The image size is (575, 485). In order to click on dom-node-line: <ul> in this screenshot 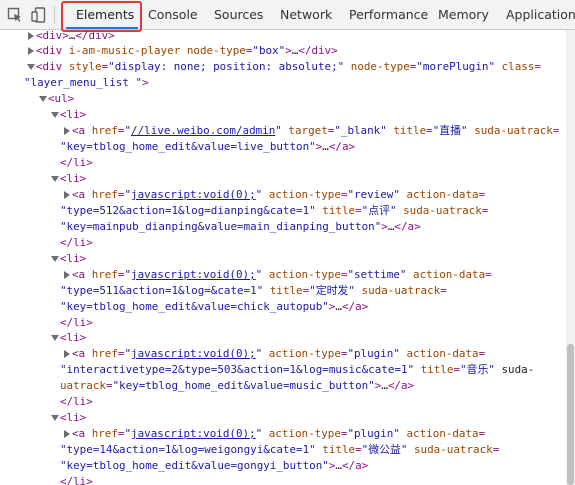, I will do `click(61, 99)`.